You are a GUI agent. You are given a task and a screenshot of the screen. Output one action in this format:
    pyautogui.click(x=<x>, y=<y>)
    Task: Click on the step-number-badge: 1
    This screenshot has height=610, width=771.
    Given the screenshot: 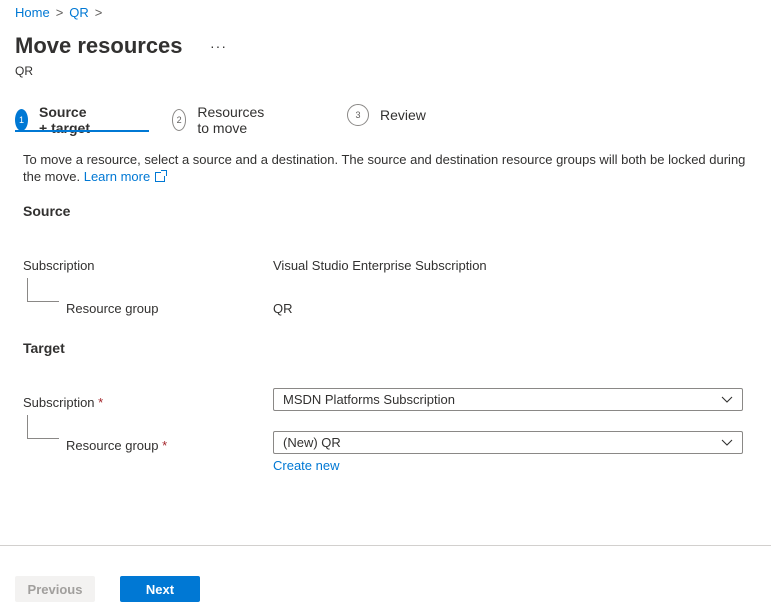 What is the action you would take?
    pyautogui.click(x=22, y=120)
    